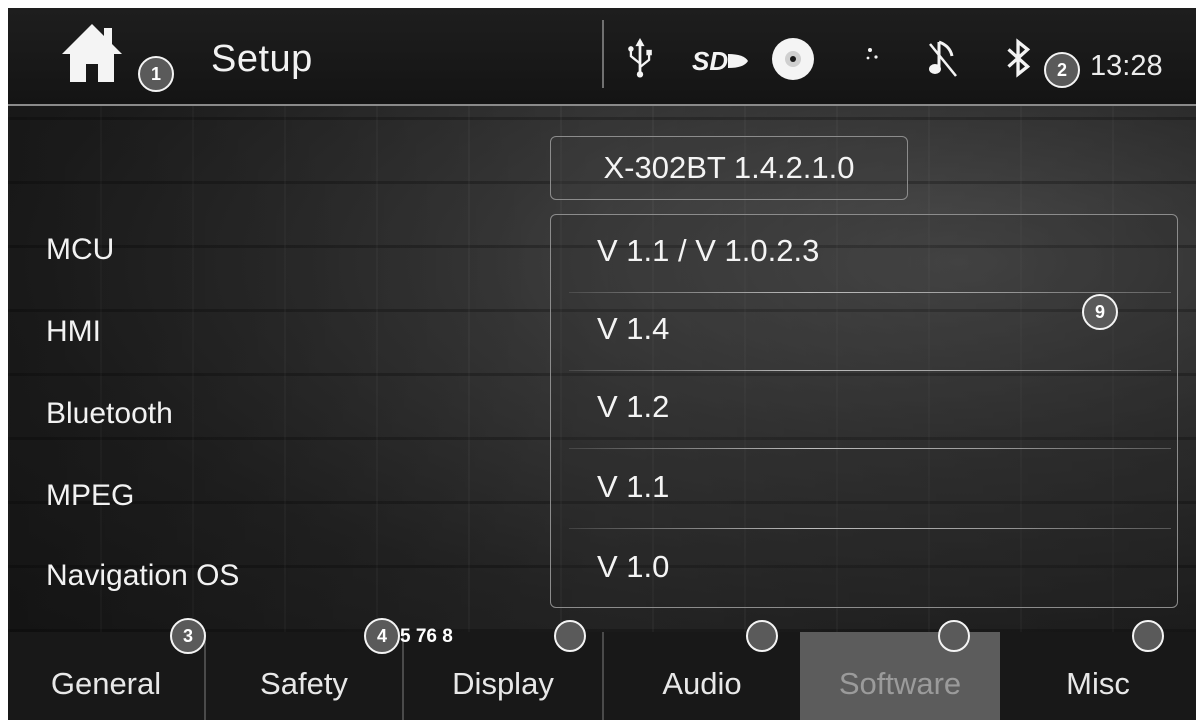 The image size is (1204, 726). I want to click on version-bluetooth: V 1.2, so click(633, 406).